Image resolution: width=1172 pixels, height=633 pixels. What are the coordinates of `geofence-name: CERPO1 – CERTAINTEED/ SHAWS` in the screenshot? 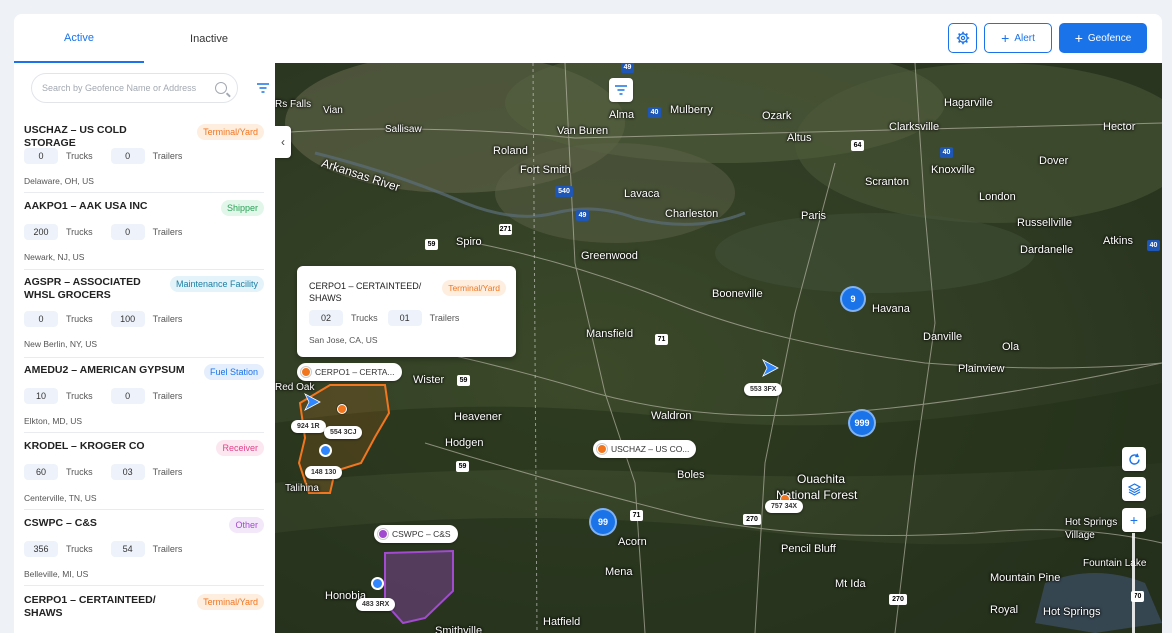 It's located at (90, 606).